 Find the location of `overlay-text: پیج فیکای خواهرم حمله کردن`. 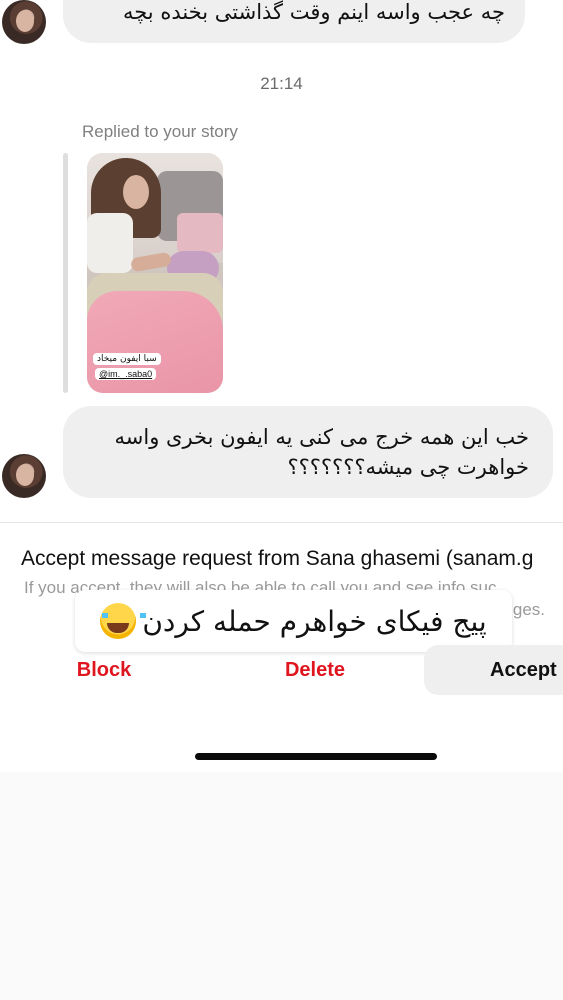

overlay-text: پیج فیکای خواهرم حمله کردن is located at coordinates (314, 621).